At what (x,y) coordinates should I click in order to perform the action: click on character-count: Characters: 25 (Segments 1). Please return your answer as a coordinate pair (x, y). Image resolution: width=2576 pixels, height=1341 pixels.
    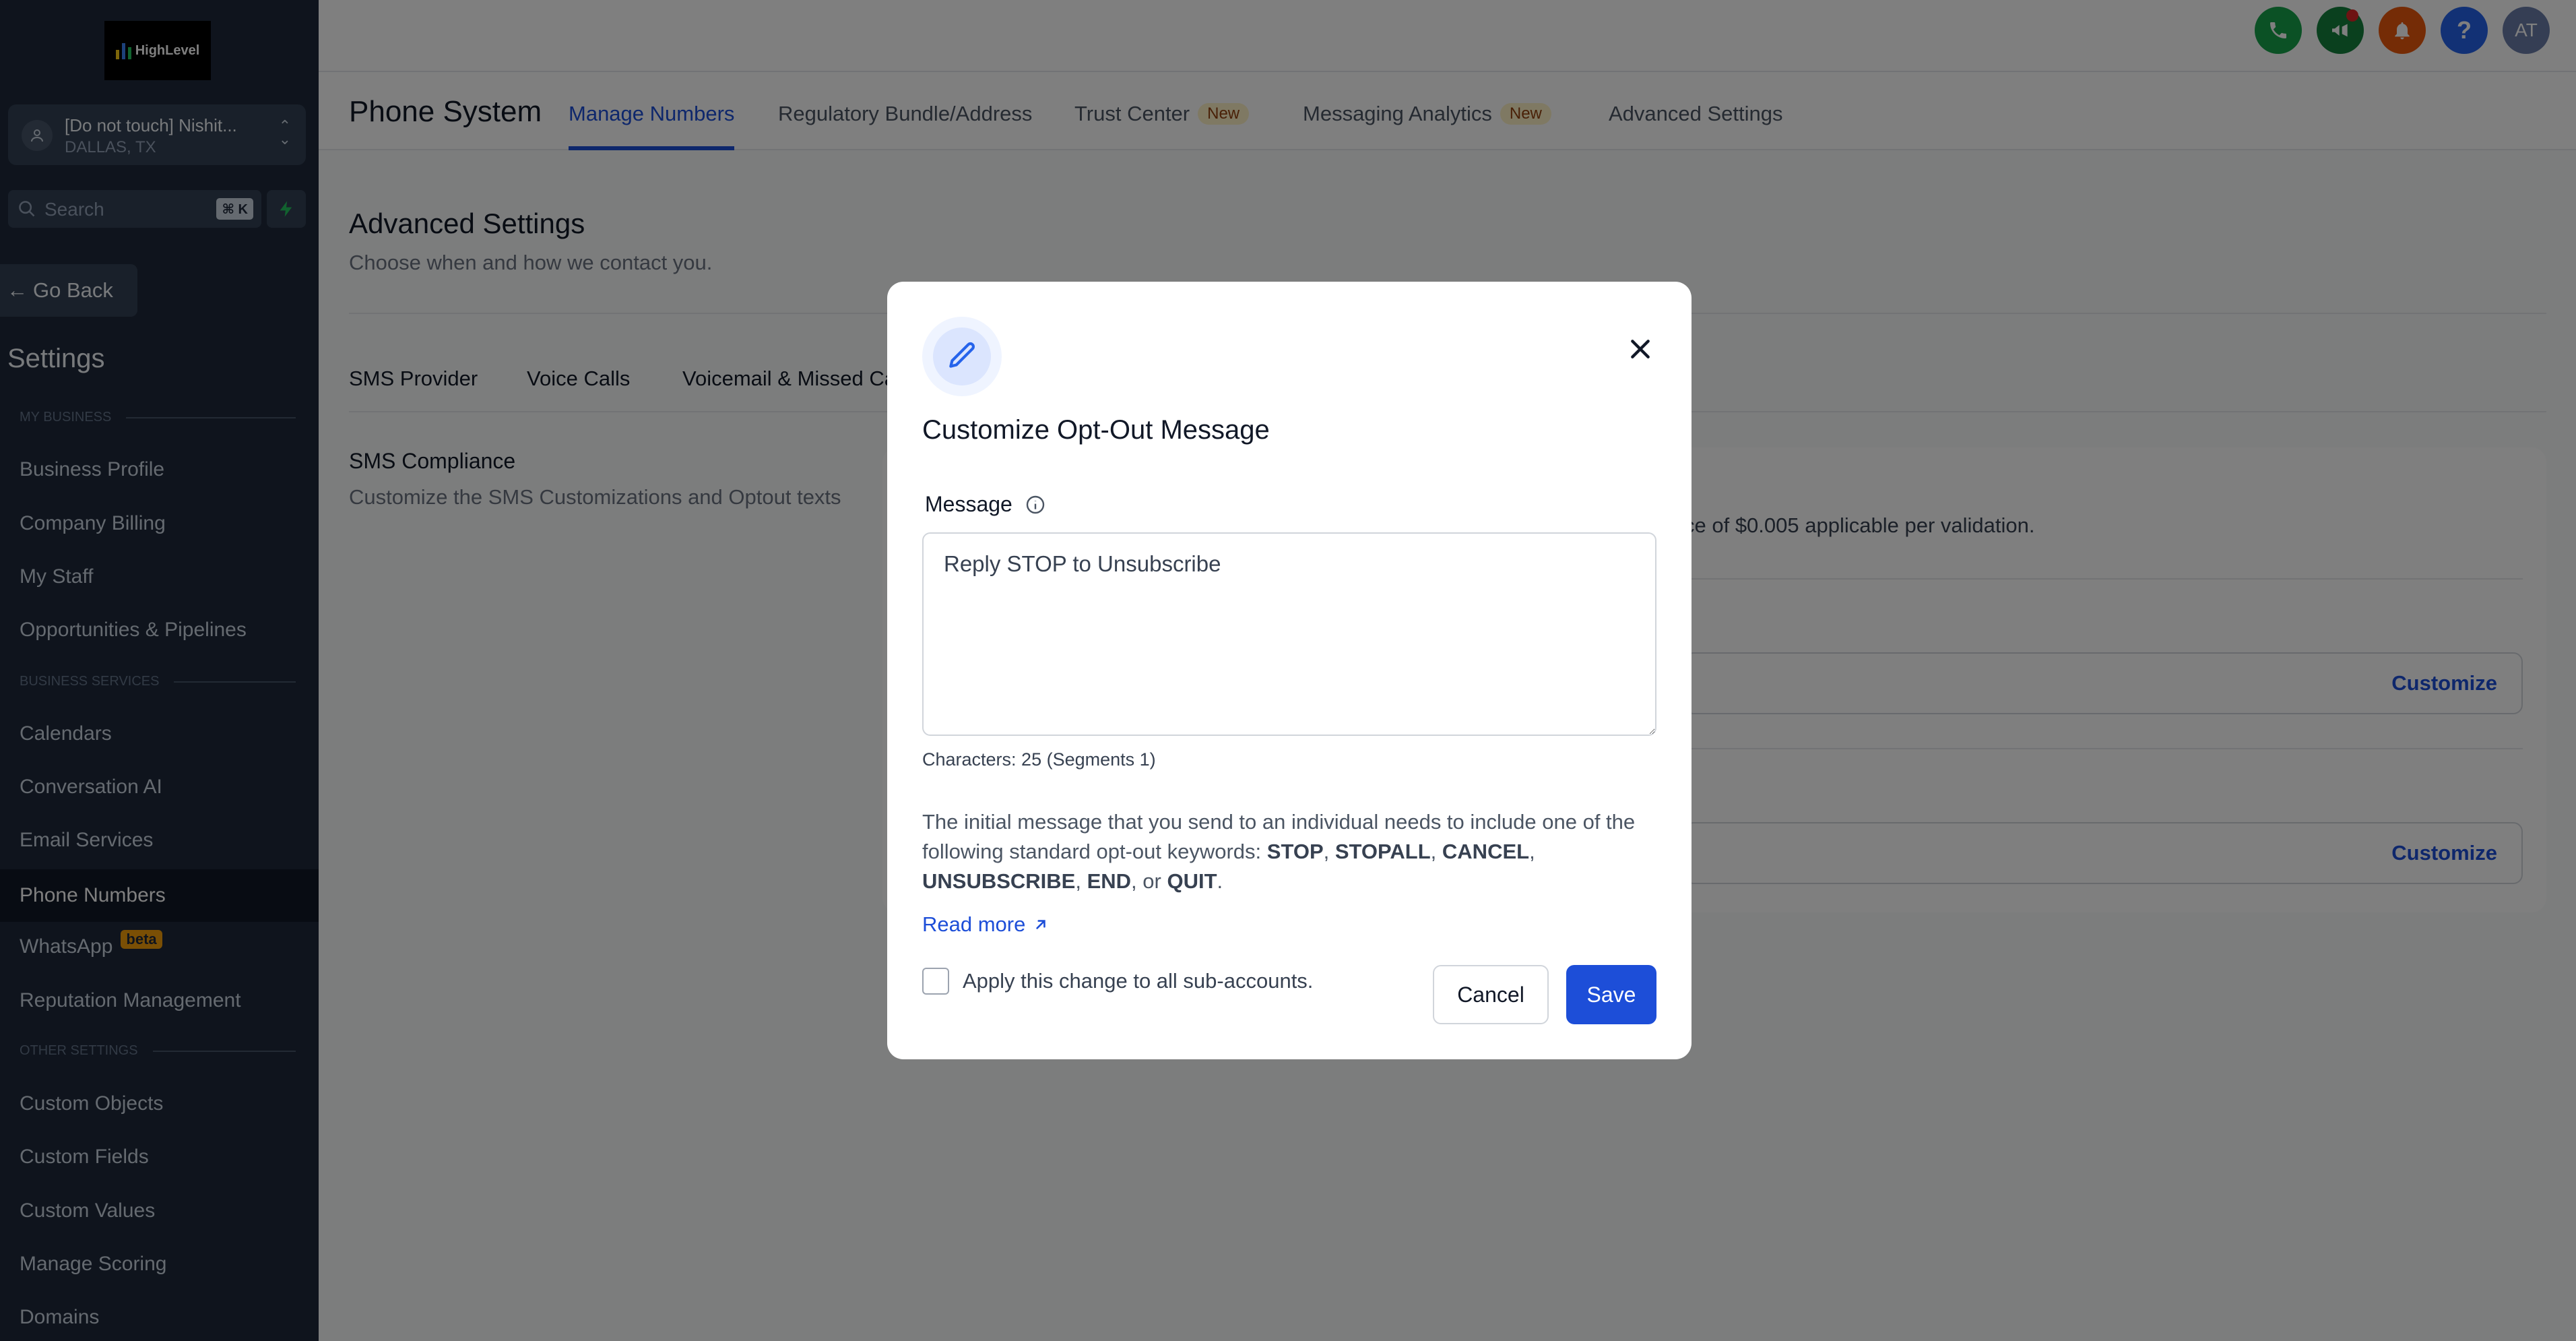
    Looking at the image, I should click on (1039, 759).